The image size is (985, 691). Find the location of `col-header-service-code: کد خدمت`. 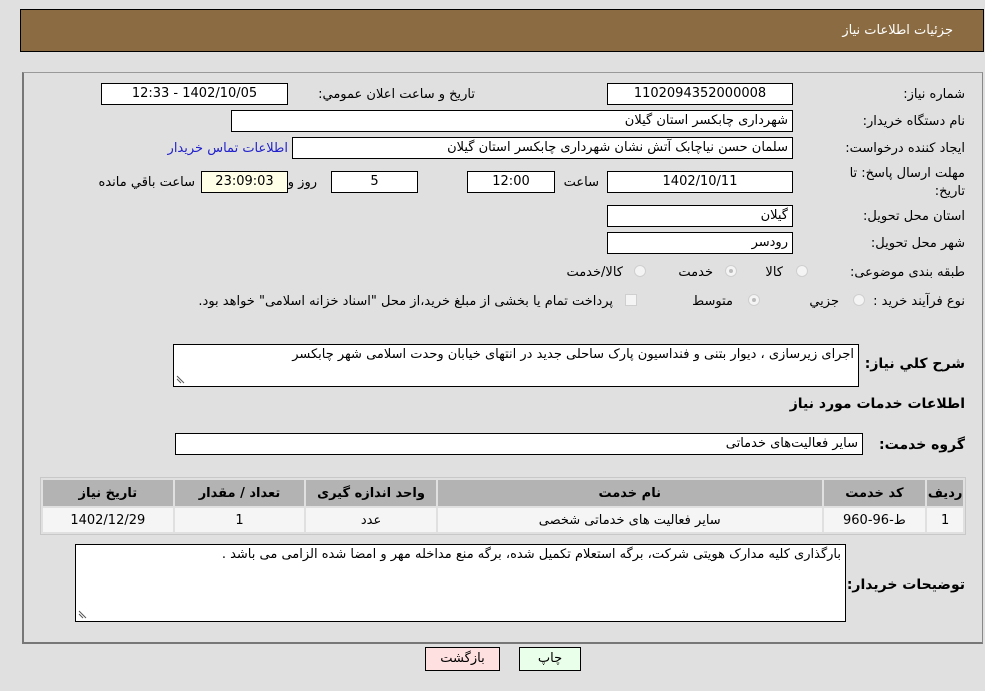

col-header-service-code: کد خدمت is located at coordinates (874, 493).